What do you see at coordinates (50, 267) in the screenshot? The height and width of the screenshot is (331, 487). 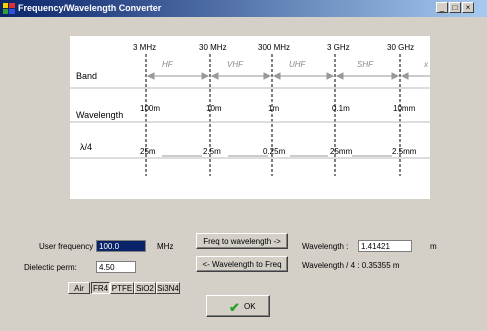 I see `dielectric-permittivity-label: Dielectic perm:` at bounding box center [50, 267].